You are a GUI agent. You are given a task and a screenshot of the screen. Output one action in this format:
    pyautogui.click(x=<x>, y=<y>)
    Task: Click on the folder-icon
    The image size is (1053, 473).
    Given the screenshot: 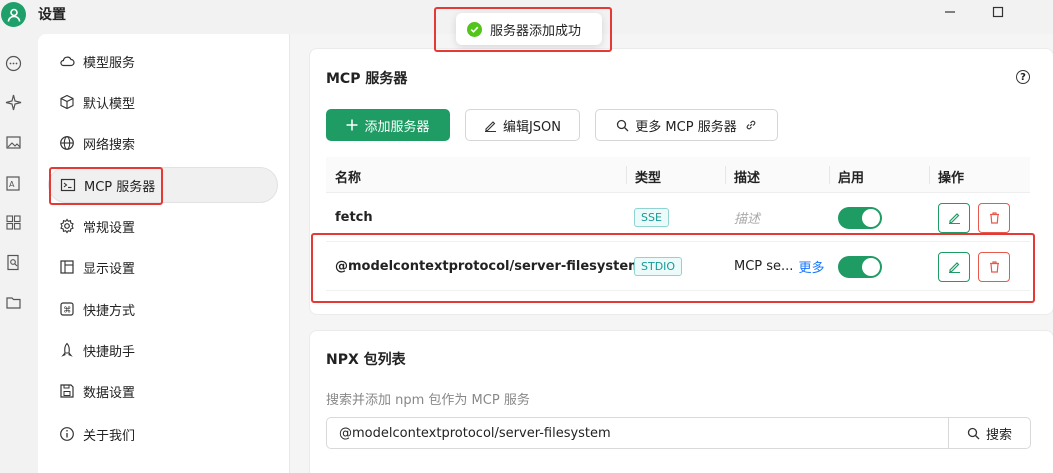 What is the action you would take?
    pyautogui.click(x=13, y=302)
    